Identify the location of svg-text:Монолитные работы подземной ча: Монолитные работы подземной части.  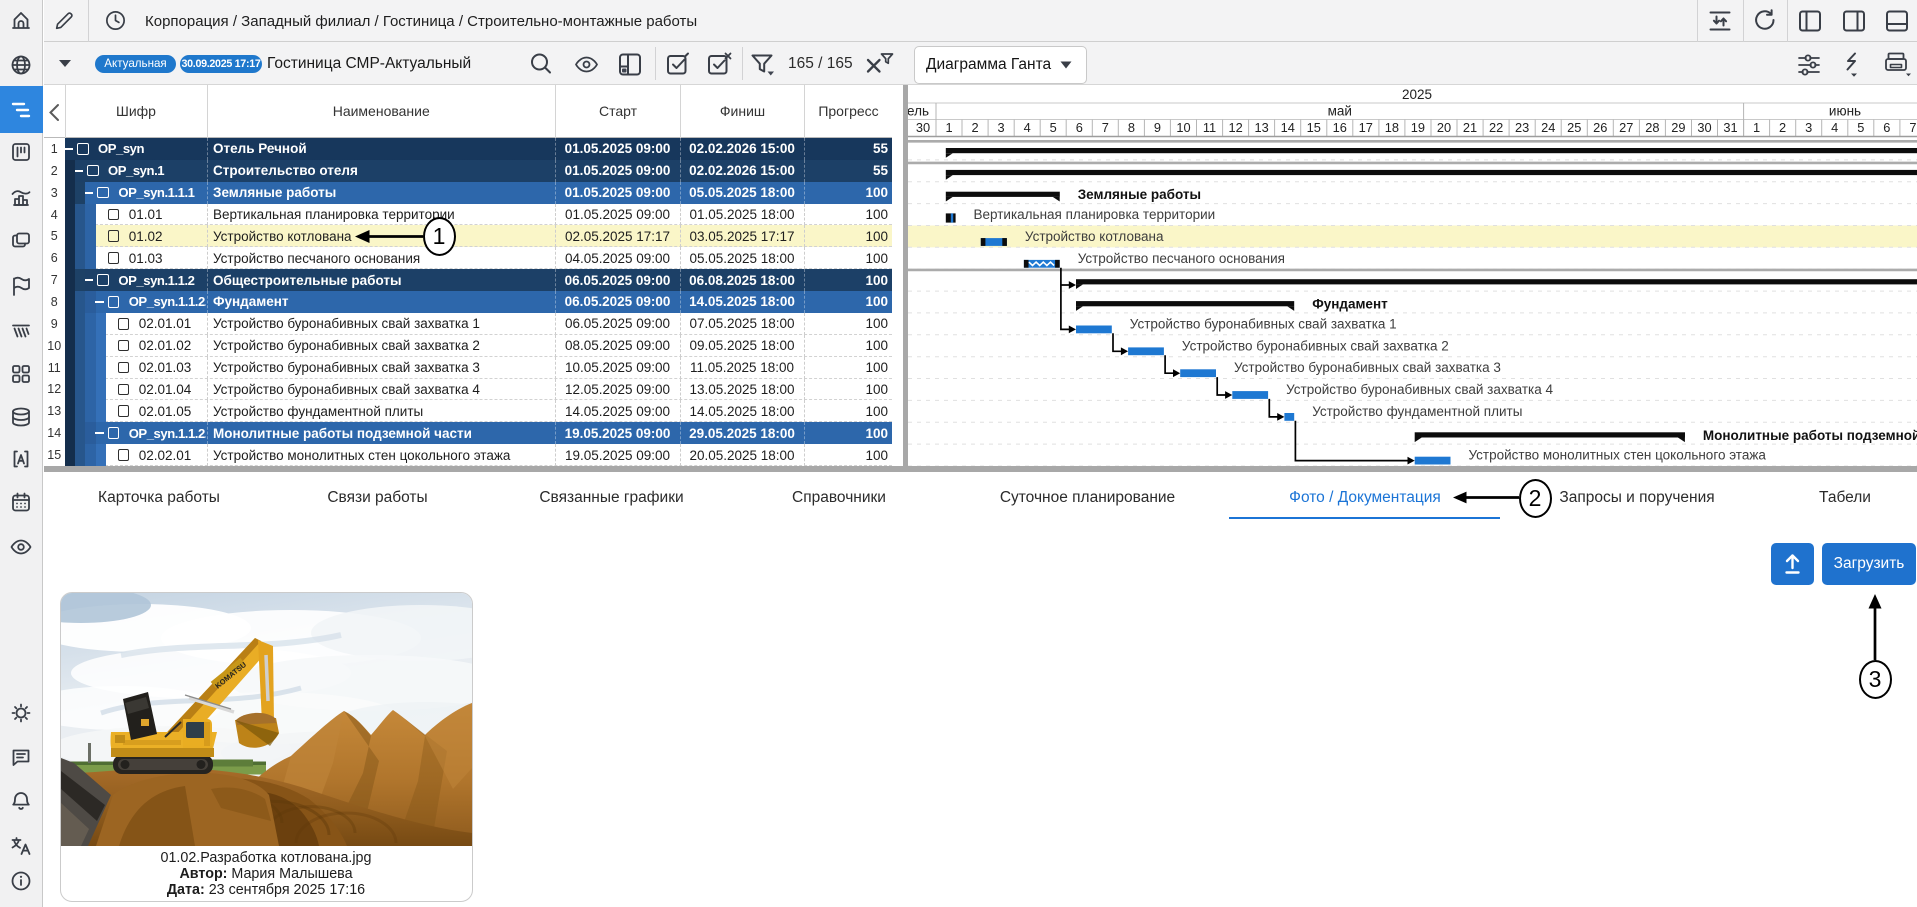
(1810, 435).